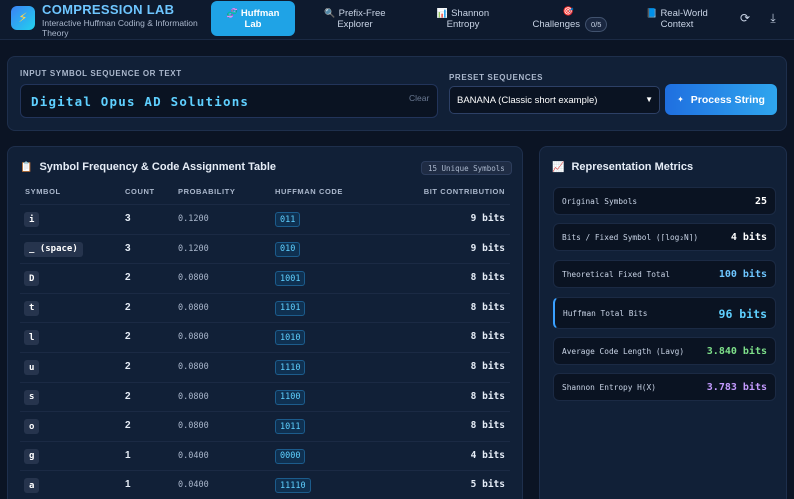  What do you see at coordinates (605, 313) in the screenshot?
I see `metric-label: Huffman Total Bits` at bounding box center [605, 313].